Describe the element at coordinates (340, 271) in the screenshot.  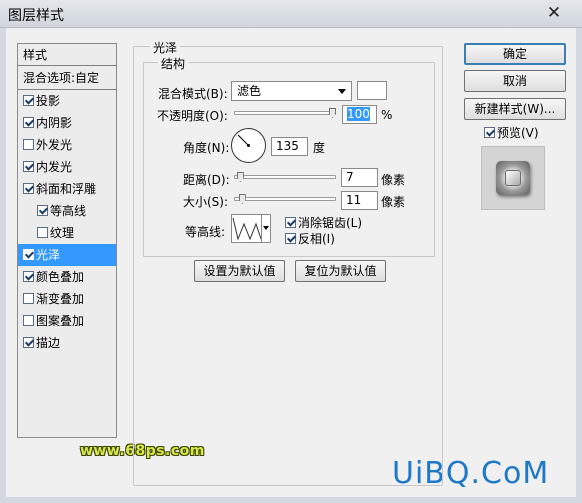
I see `reset-default-button: 复位为默认值` at that location.